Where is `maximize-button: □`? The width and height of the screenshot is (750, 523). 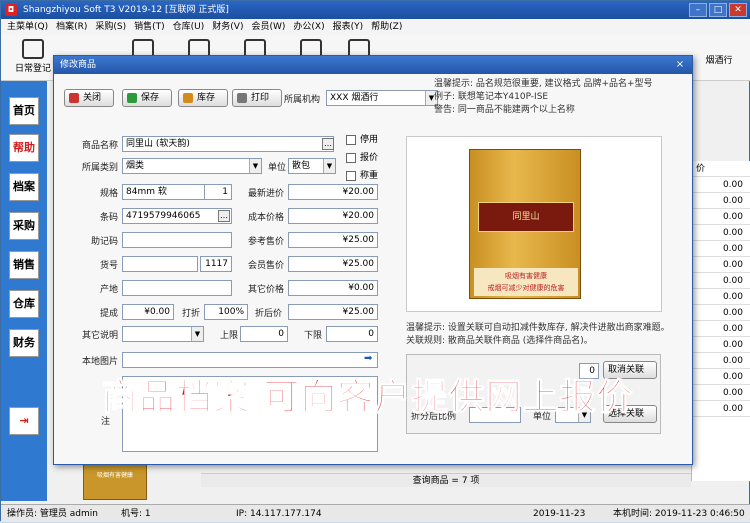
maximize-button: □ is located at coordinates (718, 10).